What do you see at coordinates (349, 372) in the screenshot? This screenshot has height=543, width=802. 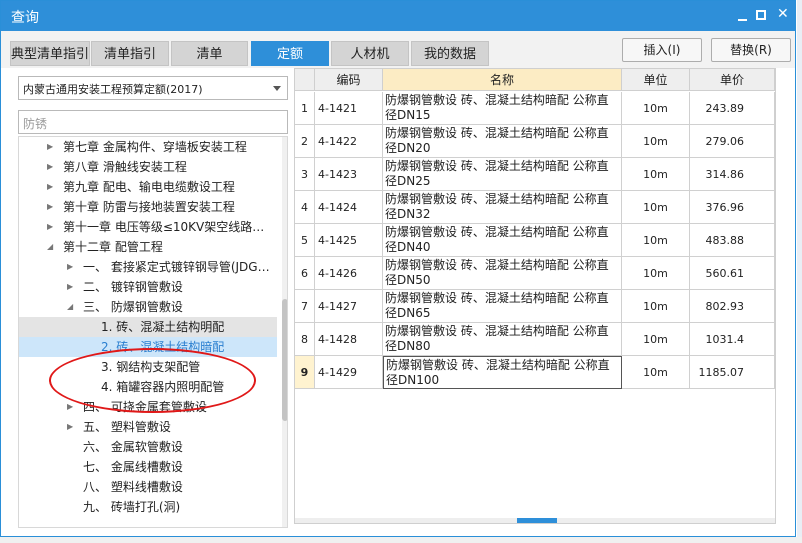 I see `code-cell: 4-1429` at bounding box center [349, 372].